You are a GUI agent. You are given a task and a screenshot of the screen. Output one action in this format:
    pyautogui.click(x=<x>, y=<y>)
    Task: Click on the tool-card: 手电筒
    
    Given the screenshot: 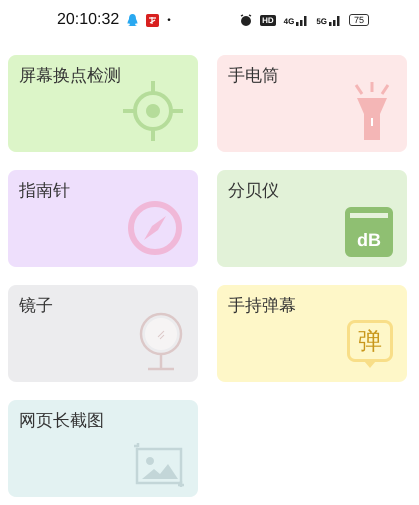 What is the action you would take?
    pyautogui.click(x=312, y=103)
    